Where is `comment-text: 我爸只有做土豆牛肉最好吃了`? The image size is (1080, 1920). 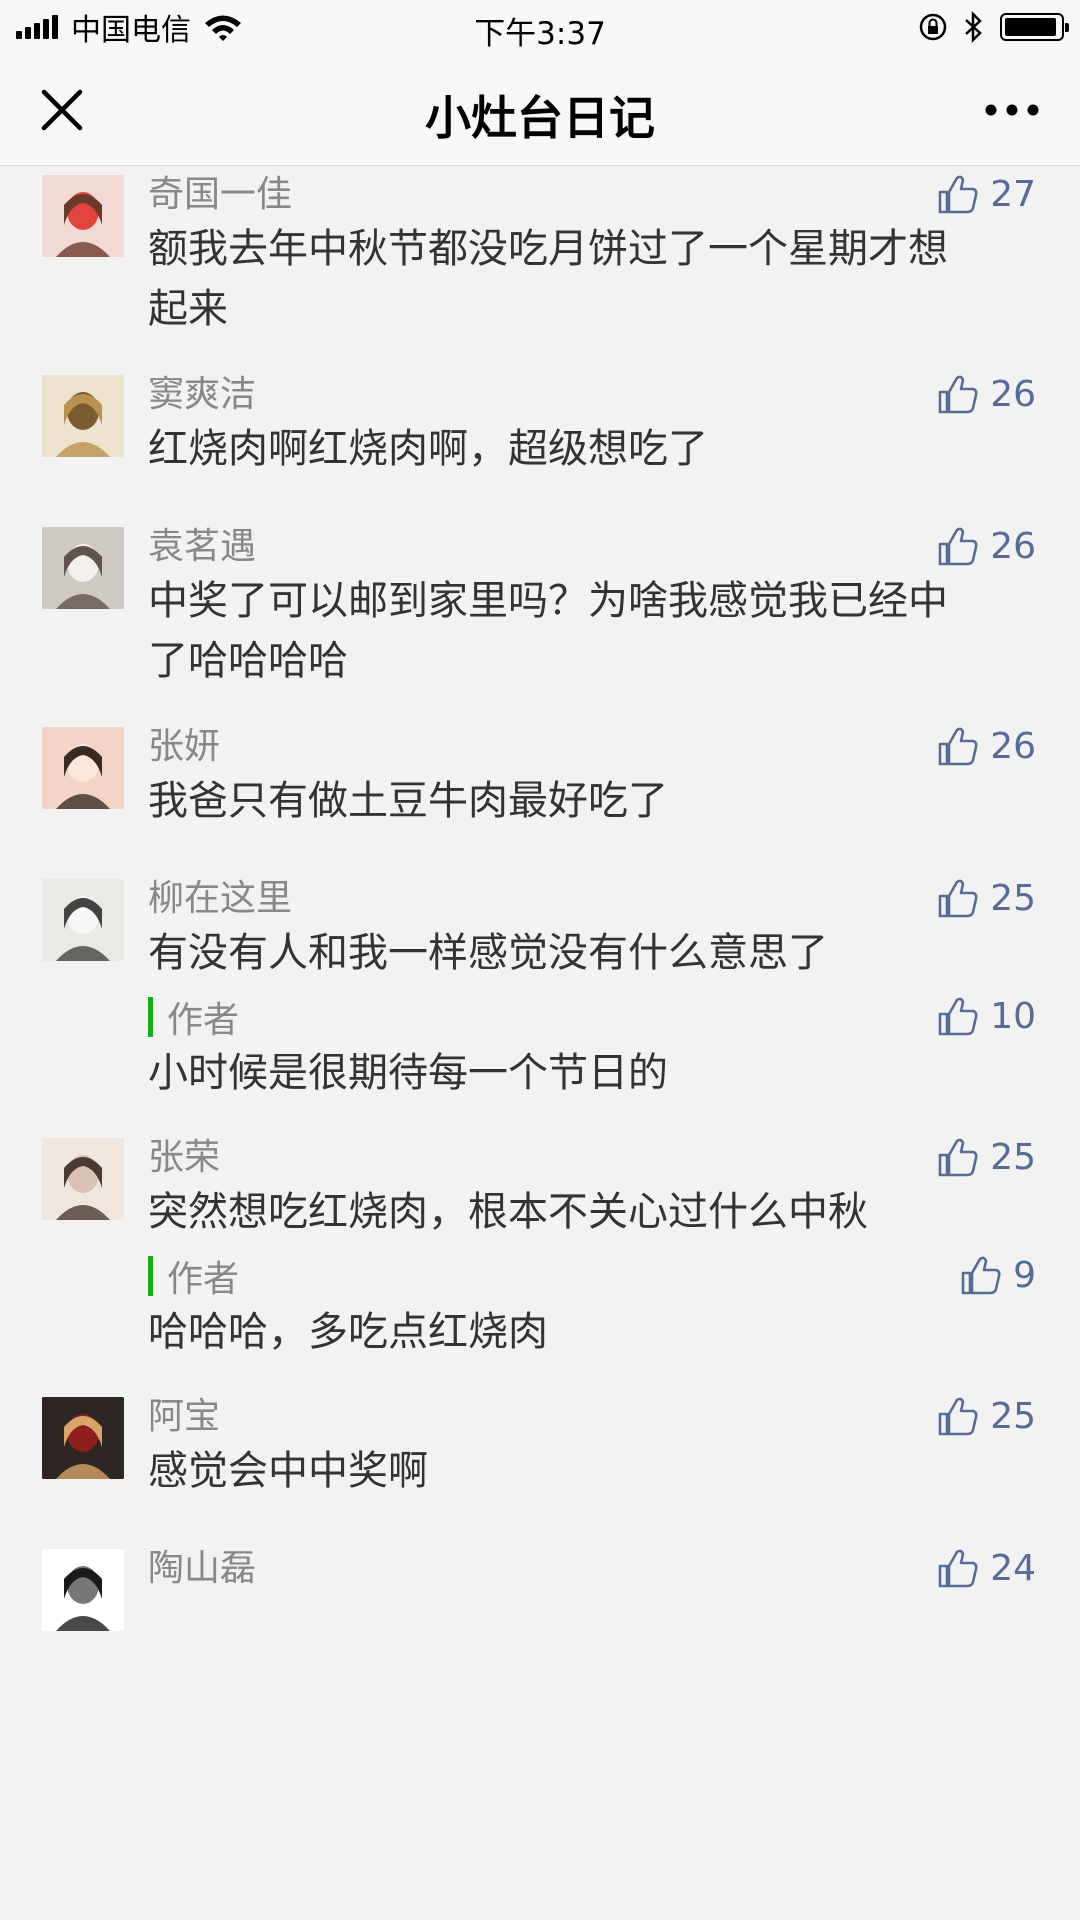
comment-text: 我爸只有做土豆牛肉最好吃了 is located at coordinates (408, 801).